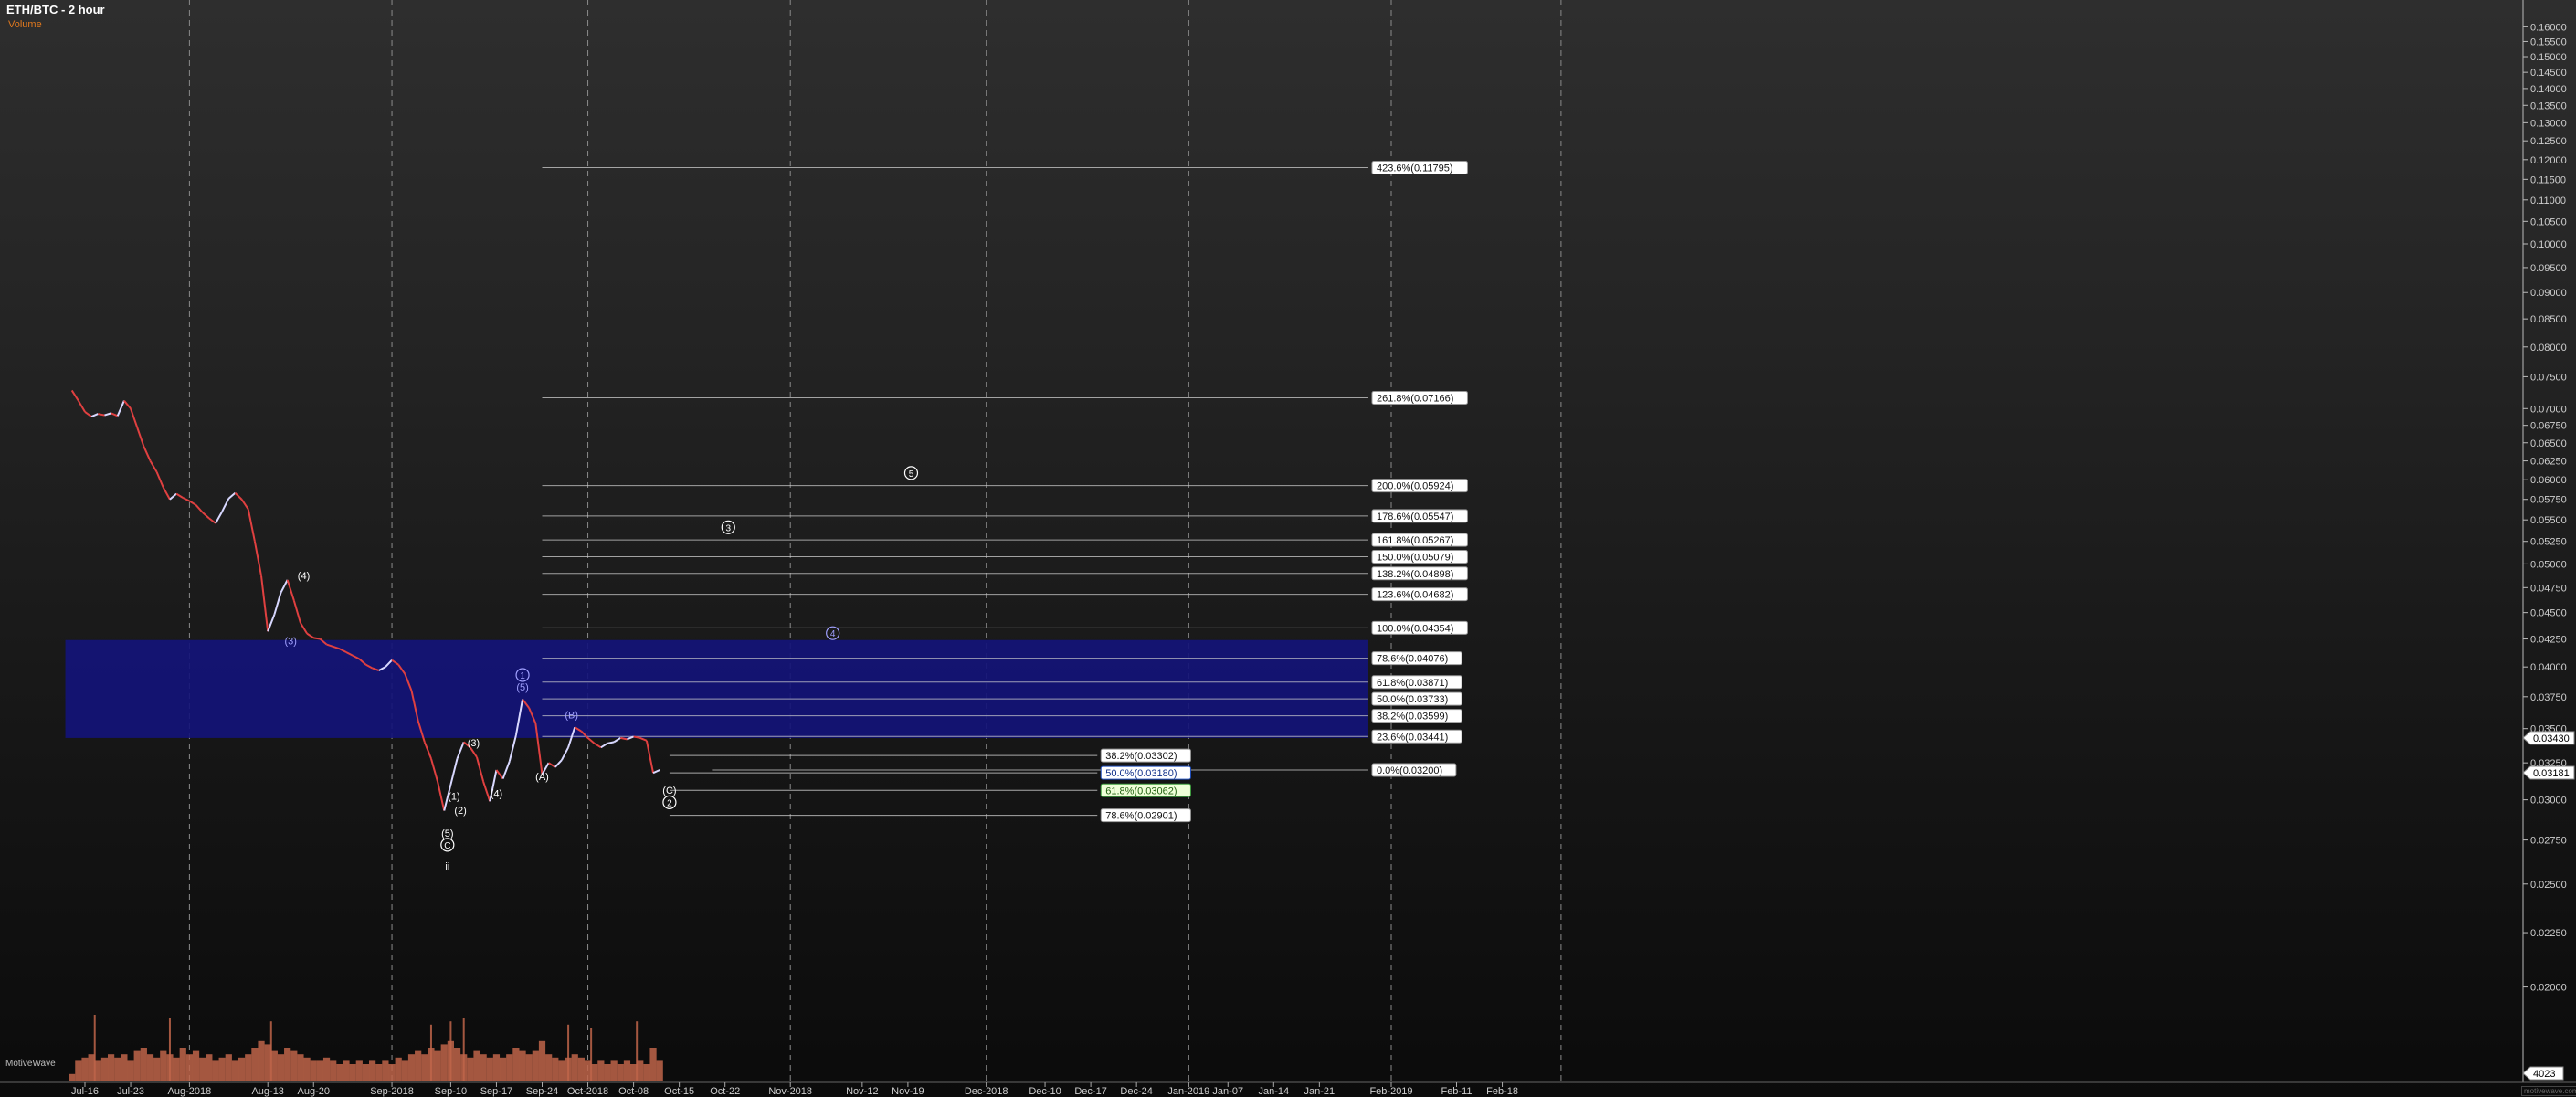 The height and width of the screenshot is (1097, 2576). What do you see at coordinates (1141, 773) in the screenshot?
I see `fib-retrace-label: 50.0%(0.03180)` at bounding box center [1141, 773].